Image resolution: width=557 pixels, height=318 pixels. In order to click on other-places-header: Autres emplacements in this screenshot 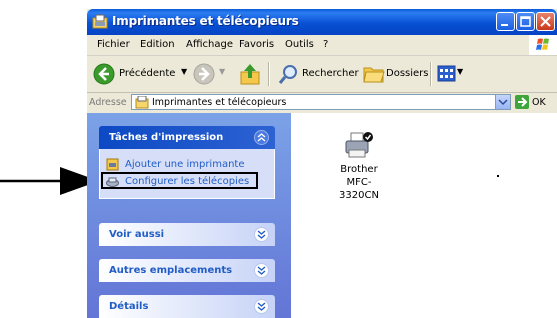, I will do `click(187, 270)`.